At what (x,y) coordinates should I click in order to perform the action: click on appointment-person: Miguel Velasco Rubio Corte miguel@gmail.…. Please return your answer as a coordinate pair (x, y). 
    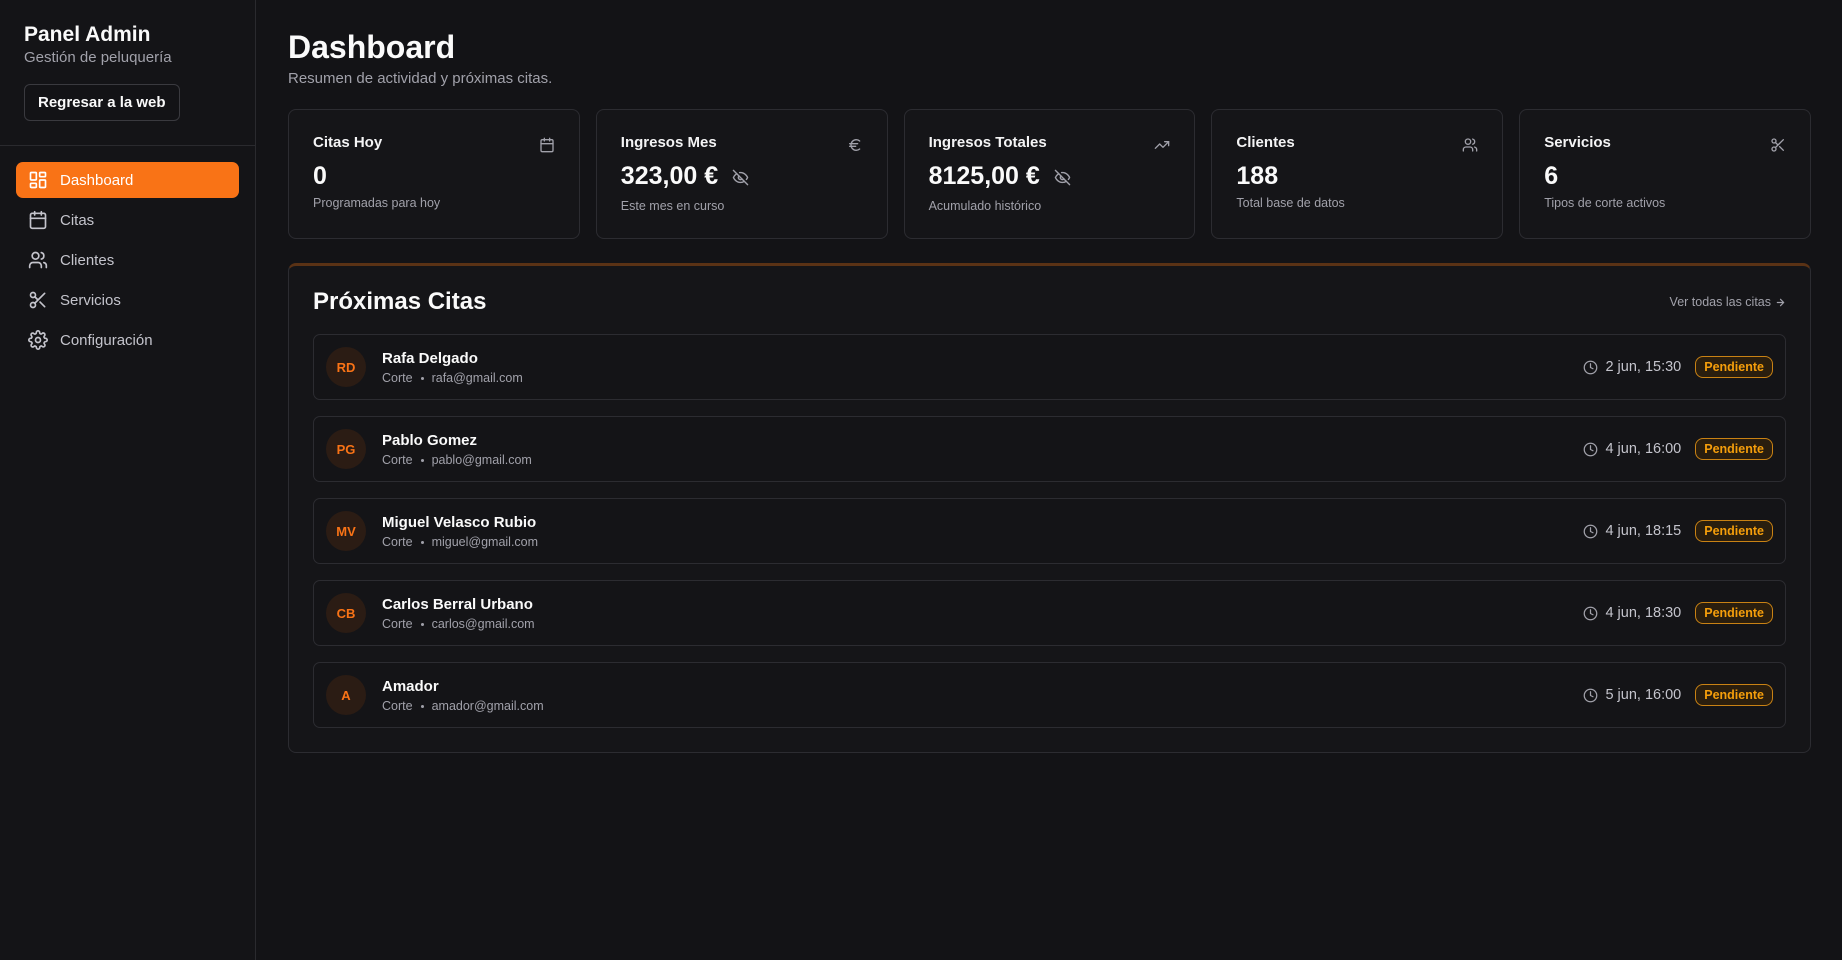
    Looking at the image, I should click on (982, 531).